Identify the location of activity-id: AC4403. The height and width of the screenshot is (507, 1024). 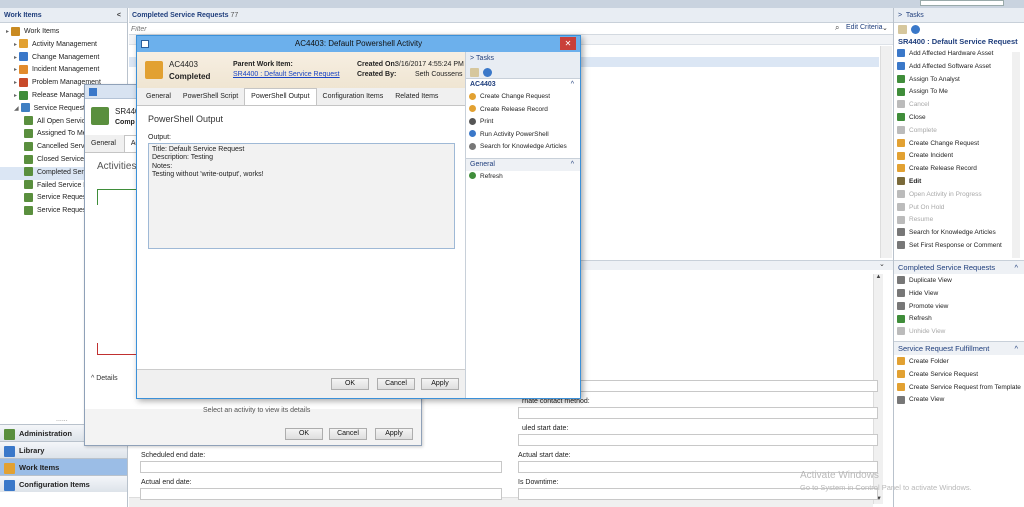
(183, 64).